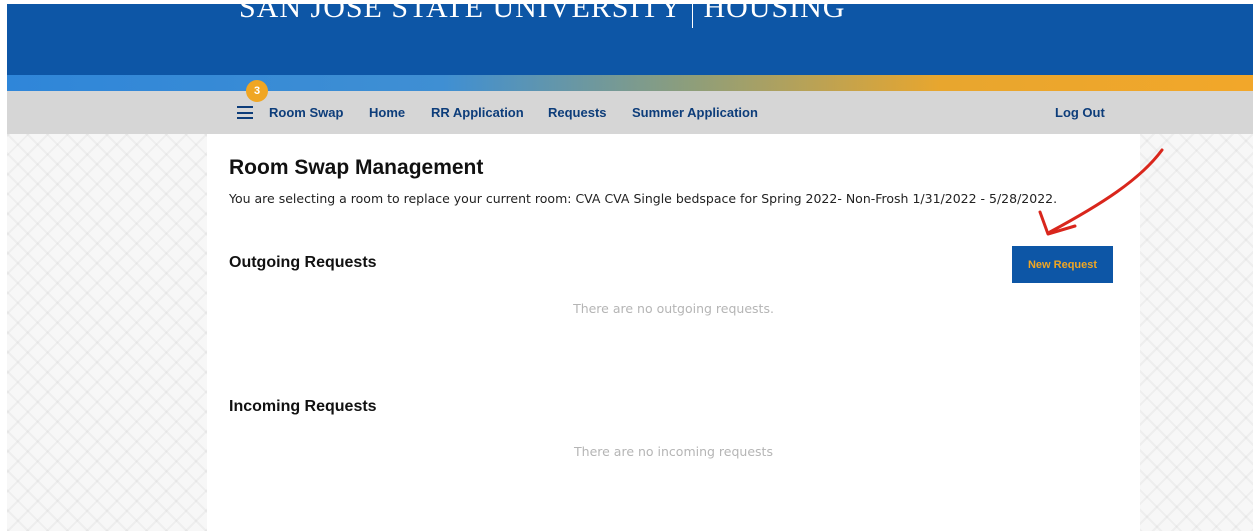 This screenshot has width=1253, height=531. Describe the element at coordinates (245, 112) in the screenshot. I see `hamburger-menu-icon` at that location.